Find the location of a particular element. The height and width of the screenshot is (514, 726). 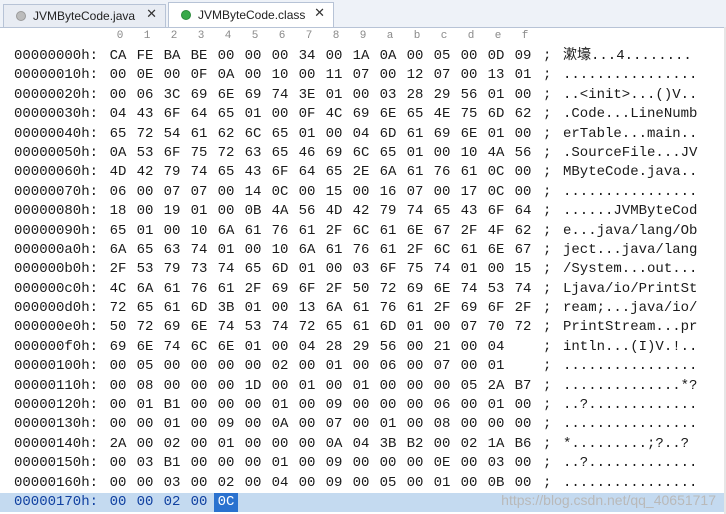

ascii-text: .SourceFile...JV is located at coordinates (630, 153).